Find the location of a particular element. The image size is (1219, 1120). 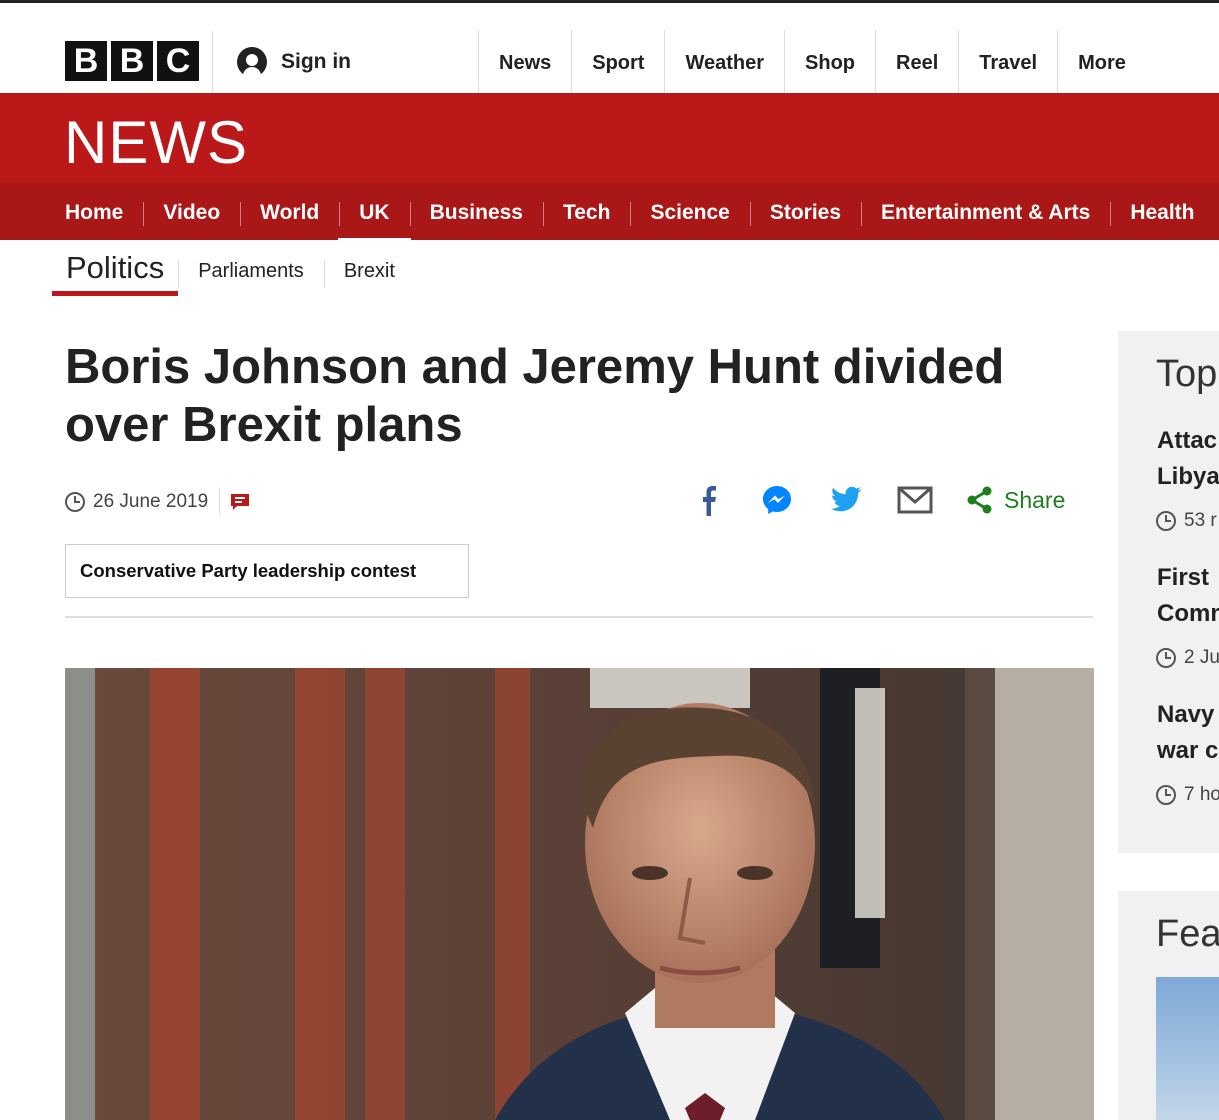

nav-tech: Tech is located at coordinates (586, 211).